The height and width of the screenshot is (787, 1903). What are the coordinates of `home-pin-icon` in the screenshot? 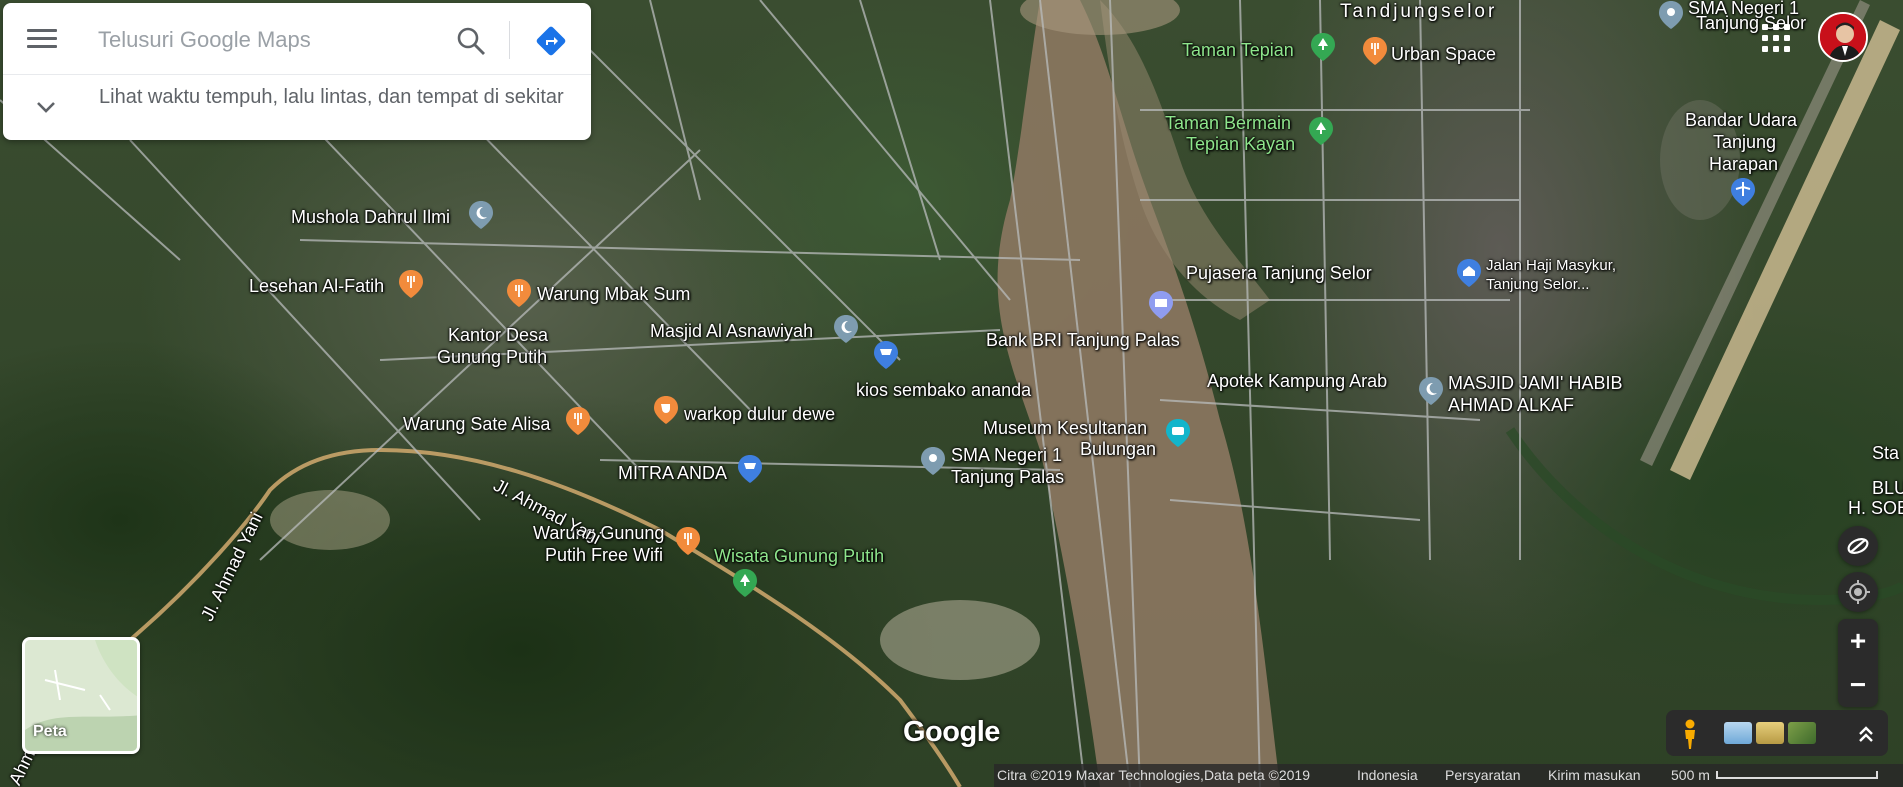 It's located at (1469, 273).